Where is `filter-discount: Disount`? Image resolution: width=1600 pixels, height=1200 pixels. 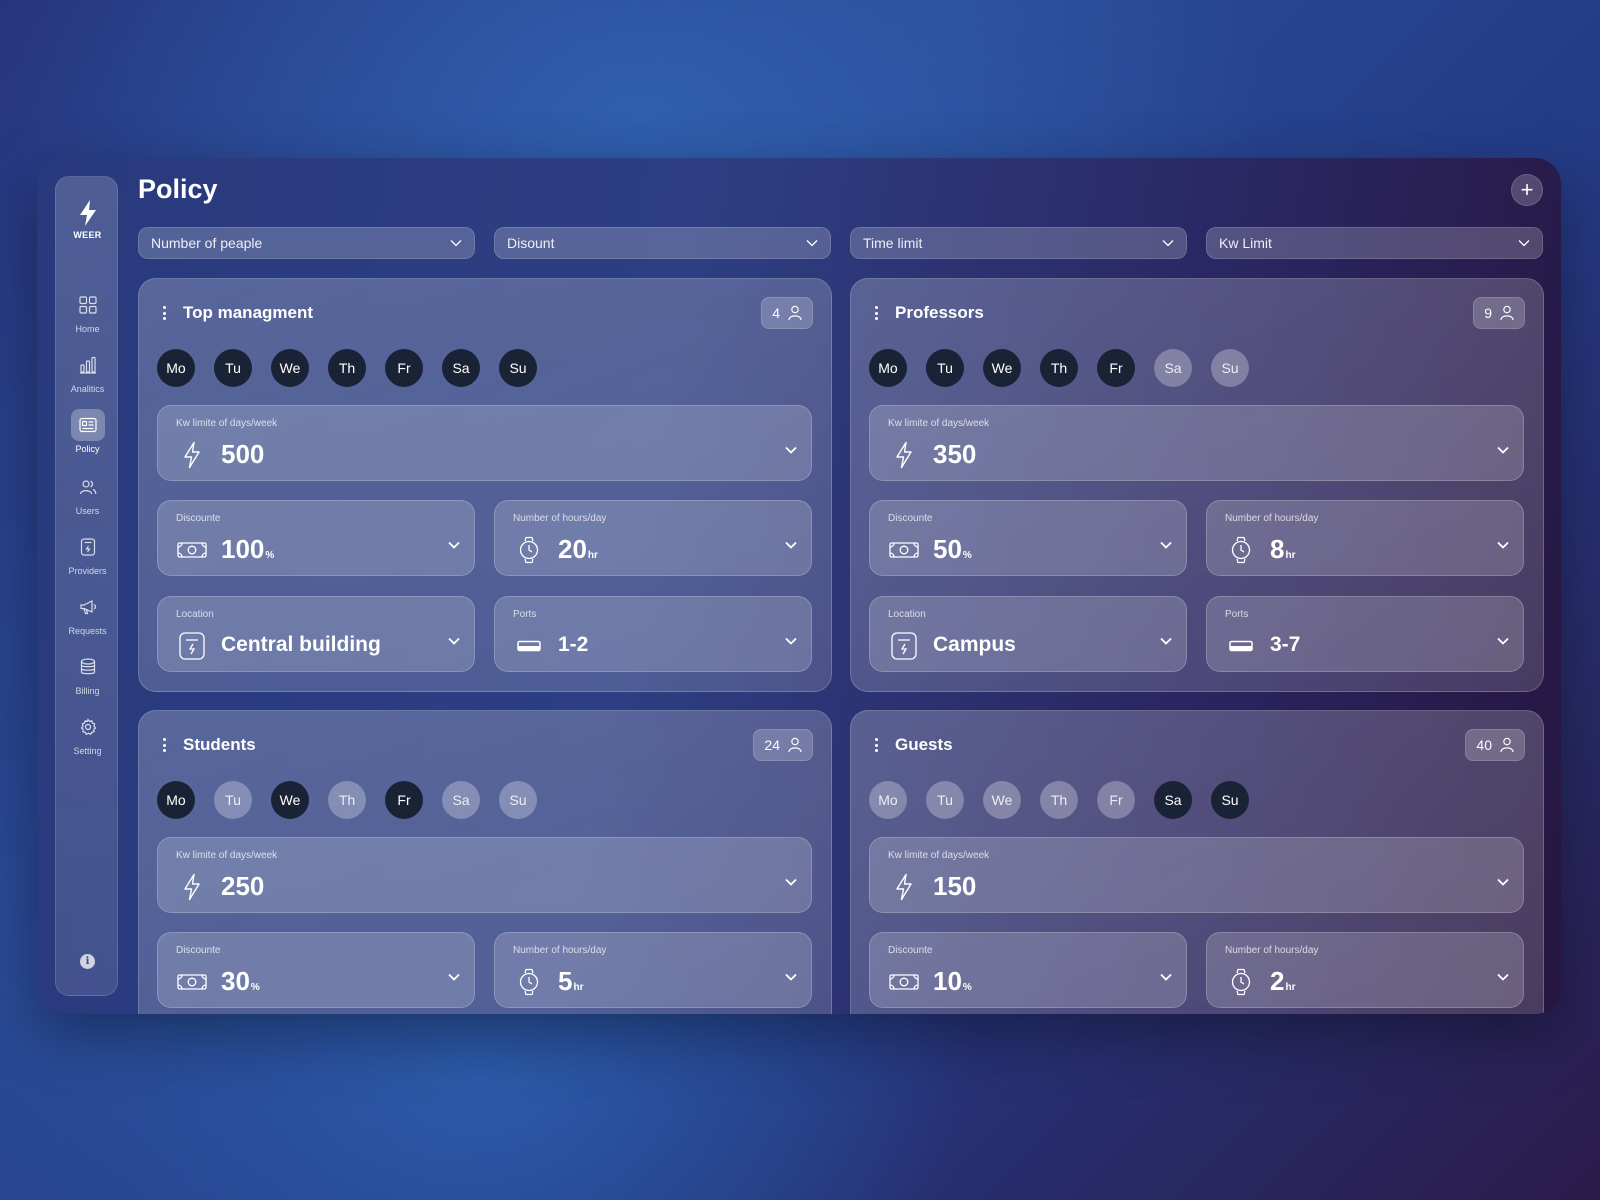
filter-discount: Disount is located at coordinates (662, 243).